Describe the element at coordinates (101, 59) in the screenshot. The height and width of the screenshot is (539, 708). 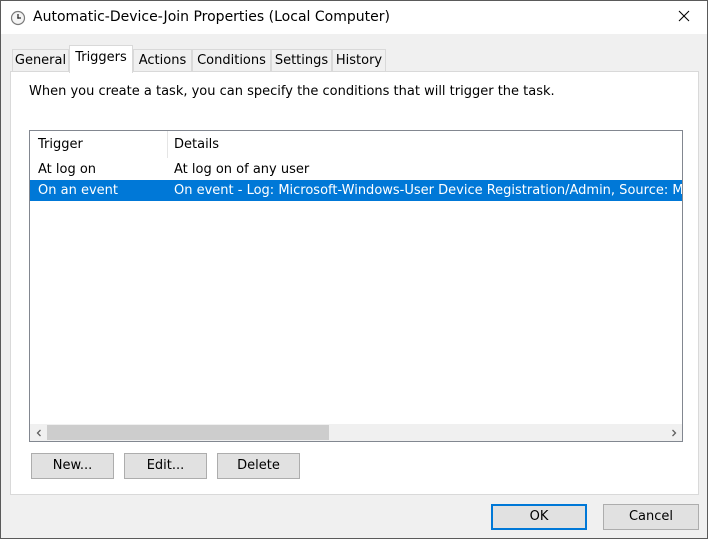
I see `tab-triggers: Triggers` at that location.